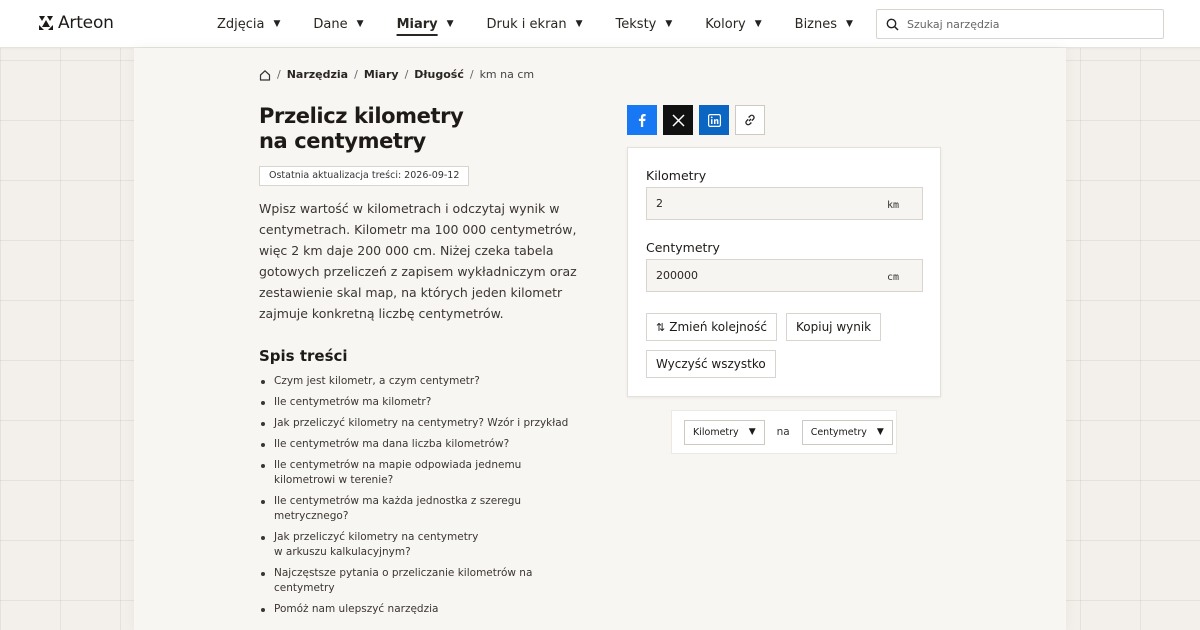  Describe the element at coordinates (265, 75) in the screenshot. I see `home-icon` at that location.